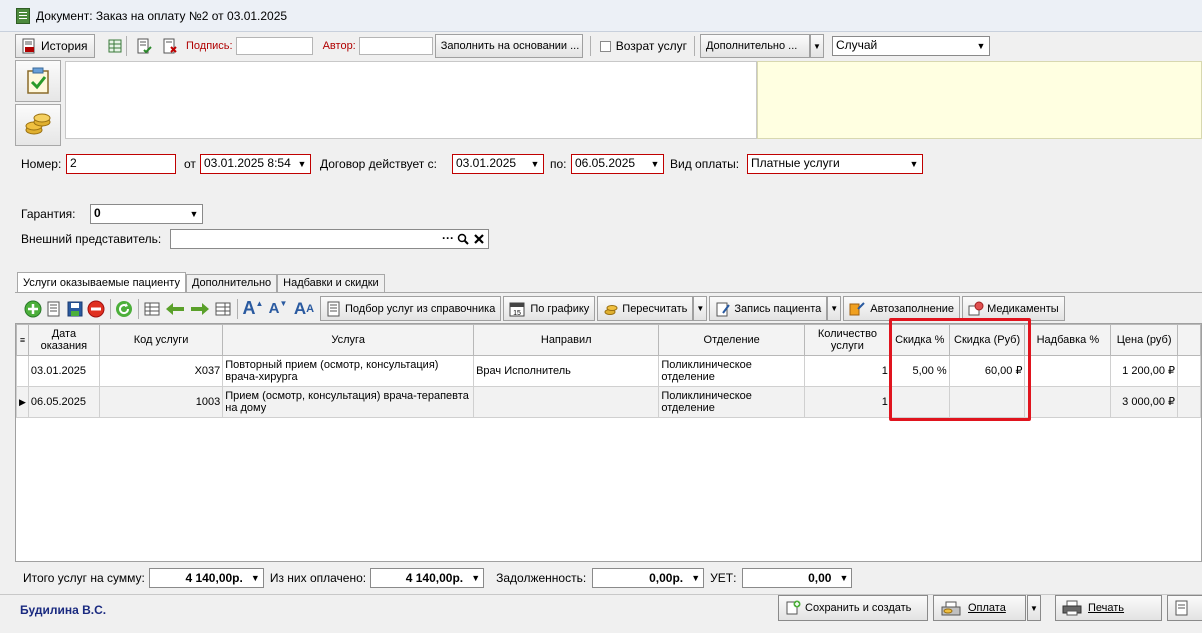 Image resolution: width=1202 pixels, height=633 pixels. Describe the element at coordinates (700, 308) in the screenshot. I see `recalculate-dropdown-arrow: ▼` at that location.